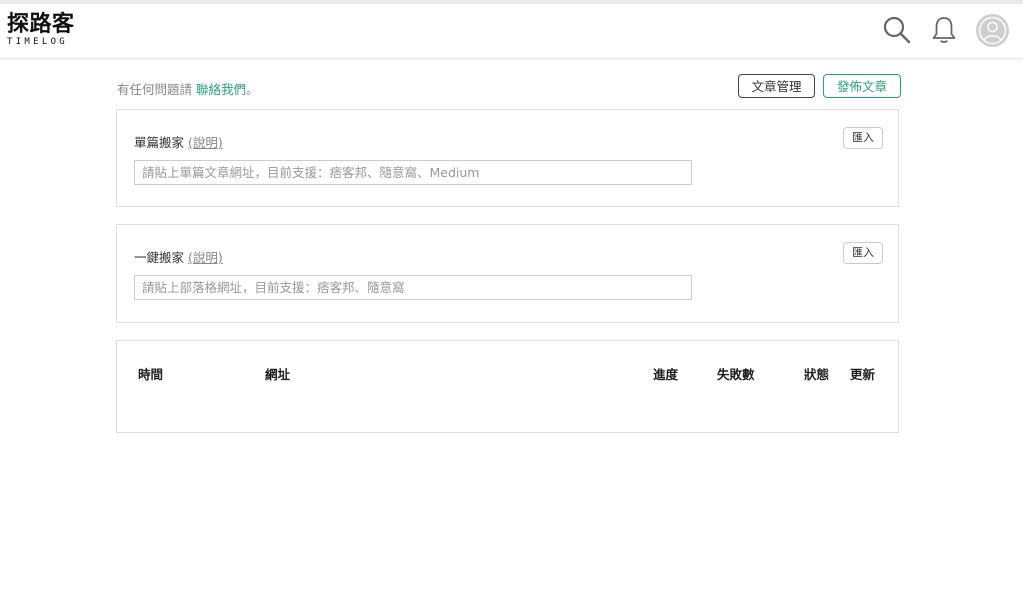 Image resolution: width=1023 pixels, height=610 pixels. I want to click on bulk-import-title: 一鍵搬家 (說明), so click(178, 256).